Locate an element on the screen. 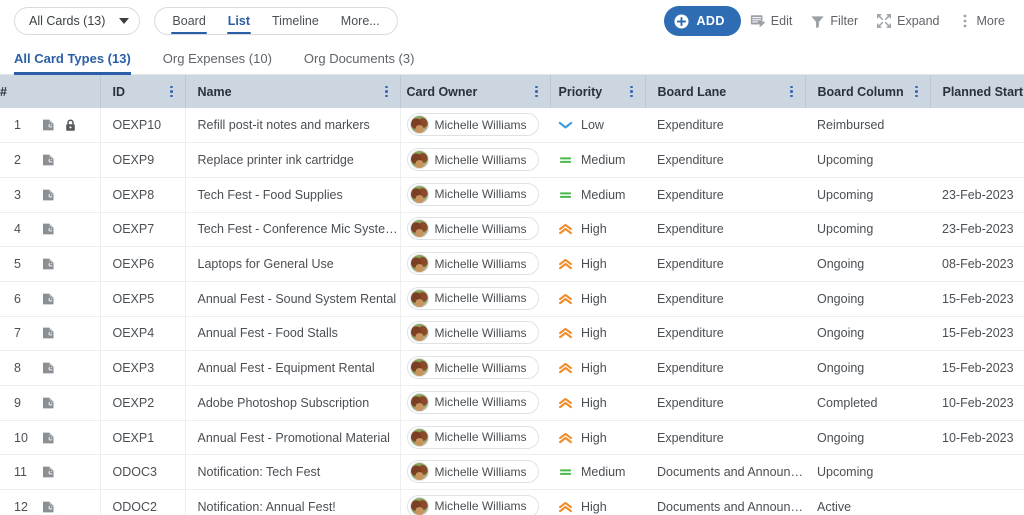 This screenshot has height=515, width=1024. add-button: ADD is located at coordinates (702, 21).